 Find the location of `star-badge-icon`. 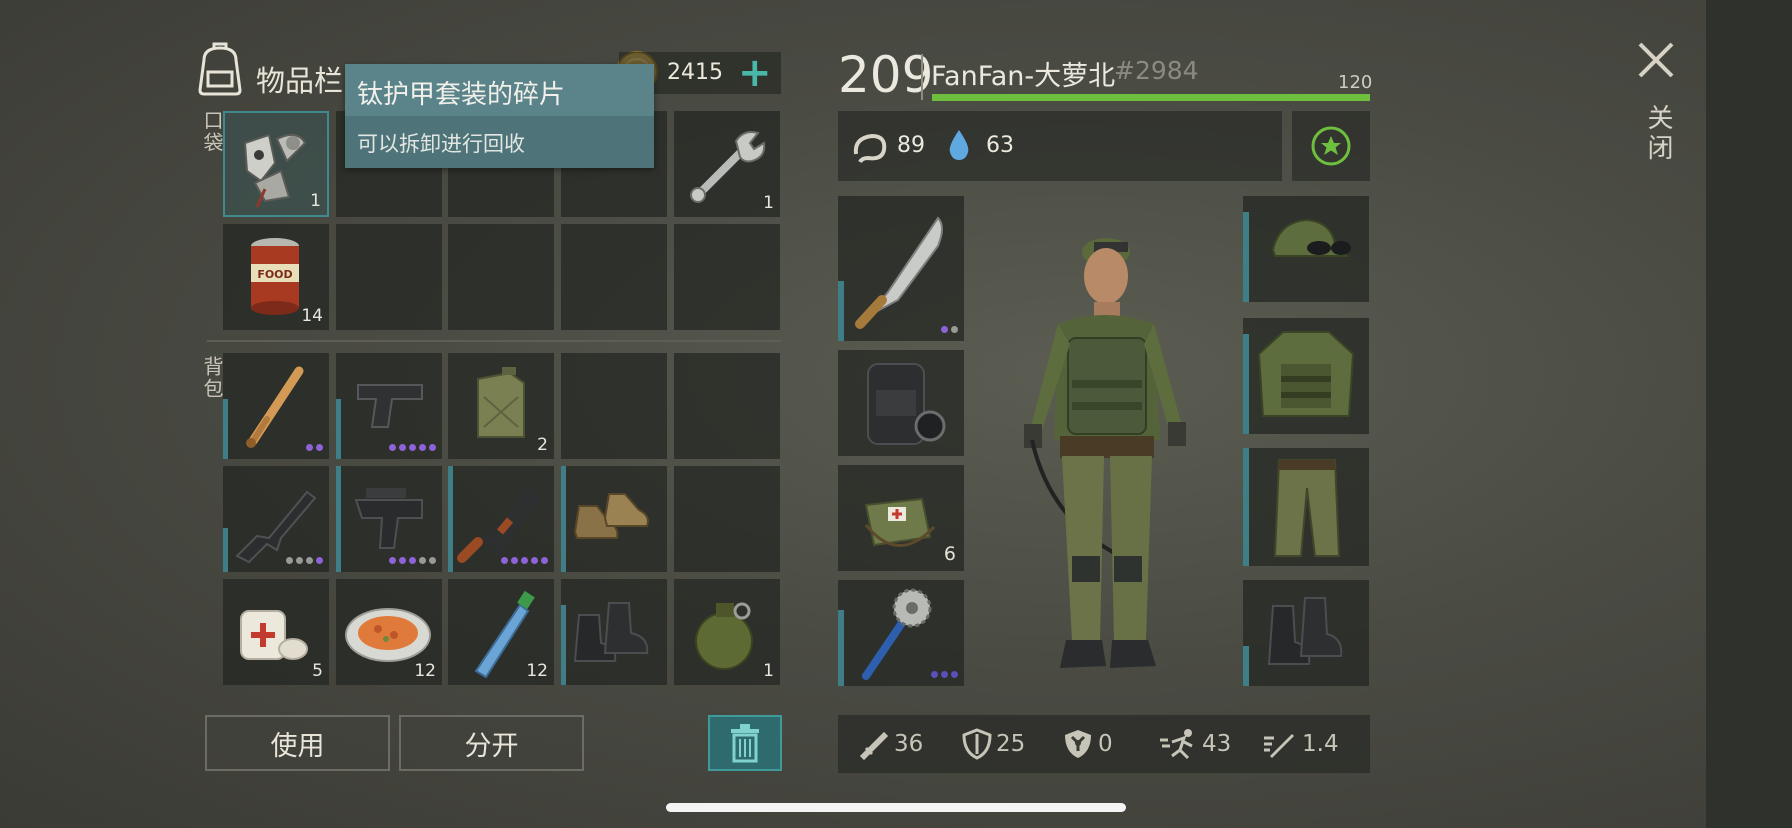

star-badge-icon is located at coordinates (1331, 146).